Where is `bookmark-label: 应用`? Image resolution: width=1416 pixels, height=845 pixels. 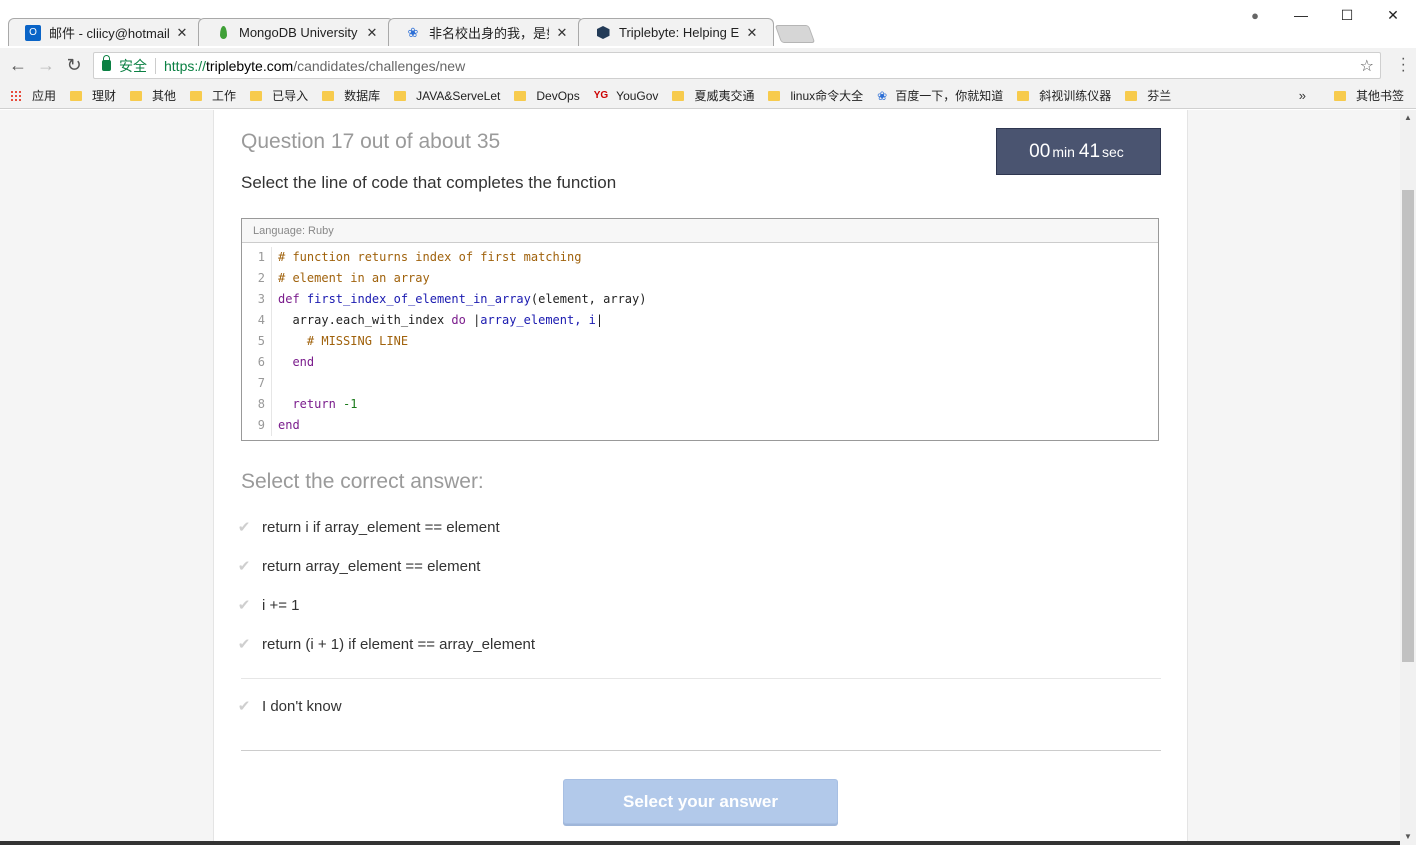
bookmark-label: 应用 is located at coordinates (44, 96).